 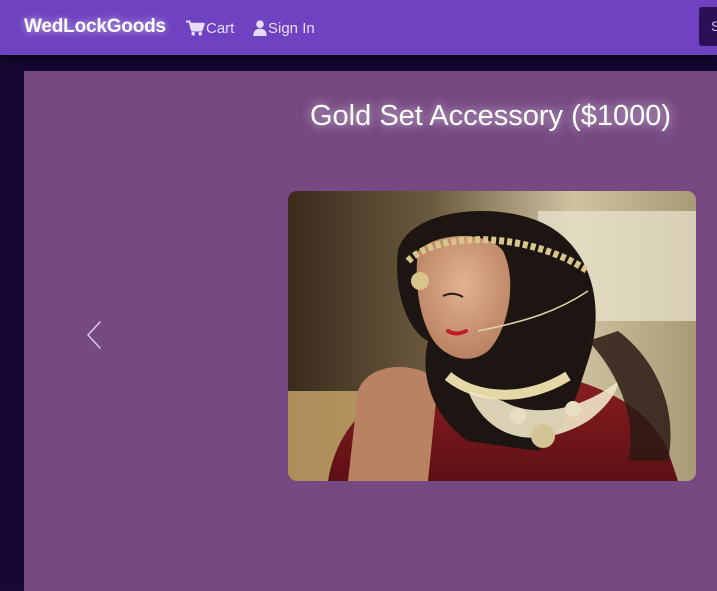 What do you see at coordinates (220, 28) in the screenshot?
I see `nav-cart-label: Cart` at bounding box center [220, 28].